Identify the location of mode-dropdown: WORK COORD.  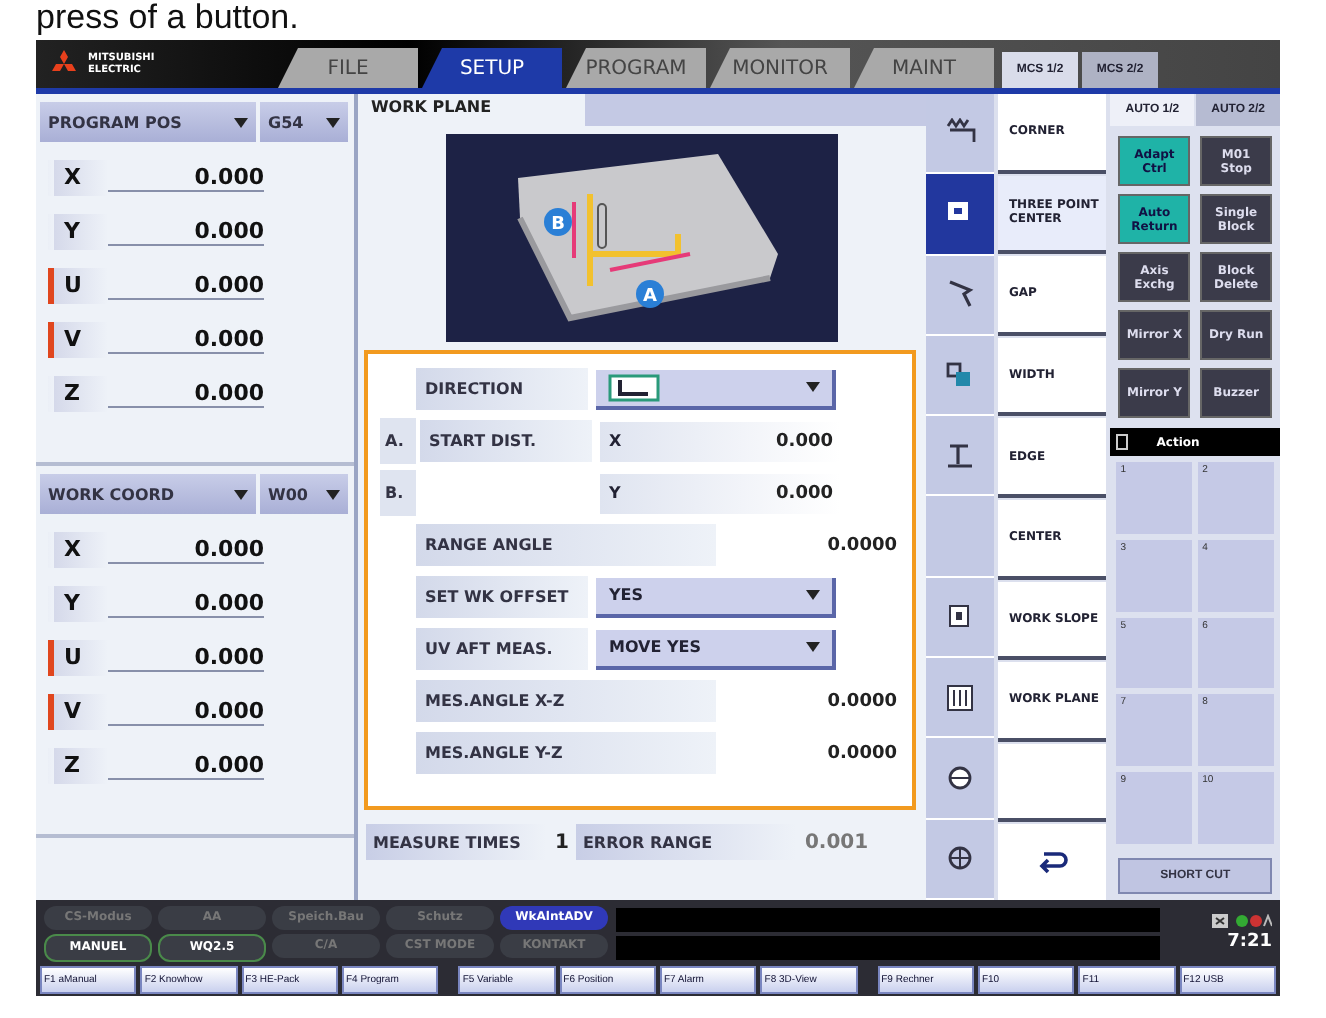
(148, 494).